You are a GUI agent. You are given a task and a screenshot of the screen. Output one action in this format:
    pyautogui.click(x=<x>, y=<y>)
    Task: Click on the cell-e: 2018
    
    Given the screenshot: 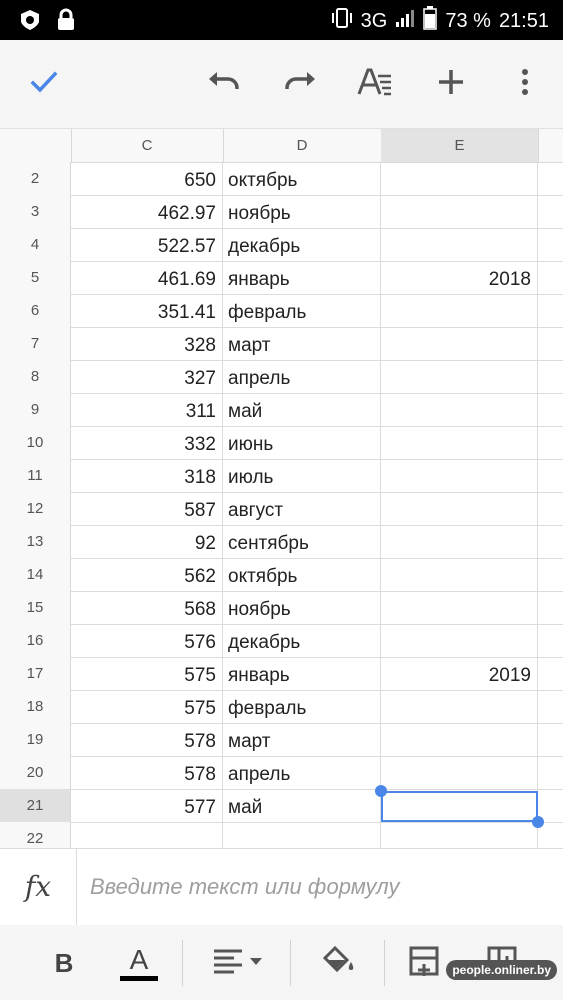 What is the action you would take?
    pyautogui.click(x=459, y=277)
    